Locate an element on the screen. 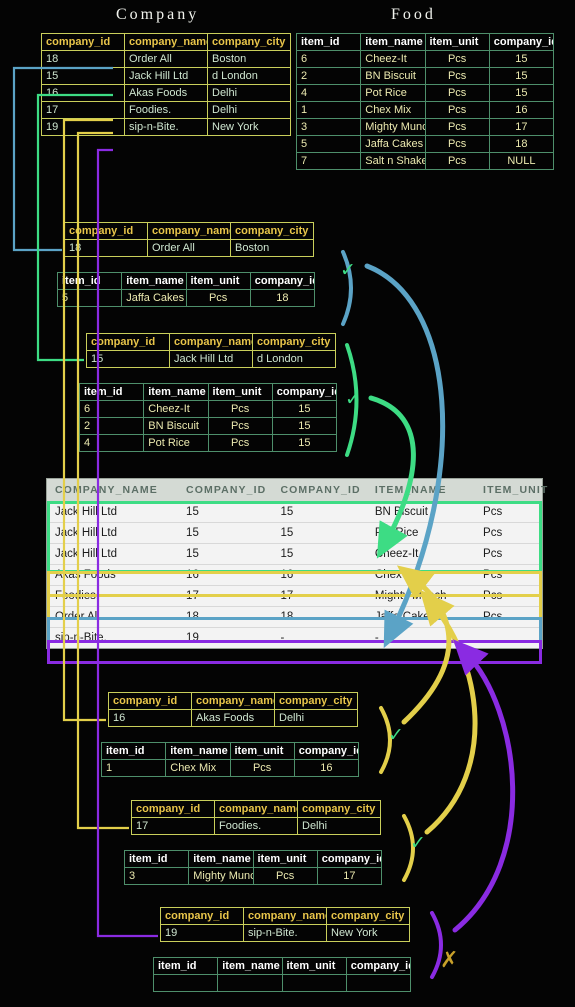 The width and height of the screenshot is (575, 1007). arrow-sip-n-bite-to-result is located at coordinates (484, 786).